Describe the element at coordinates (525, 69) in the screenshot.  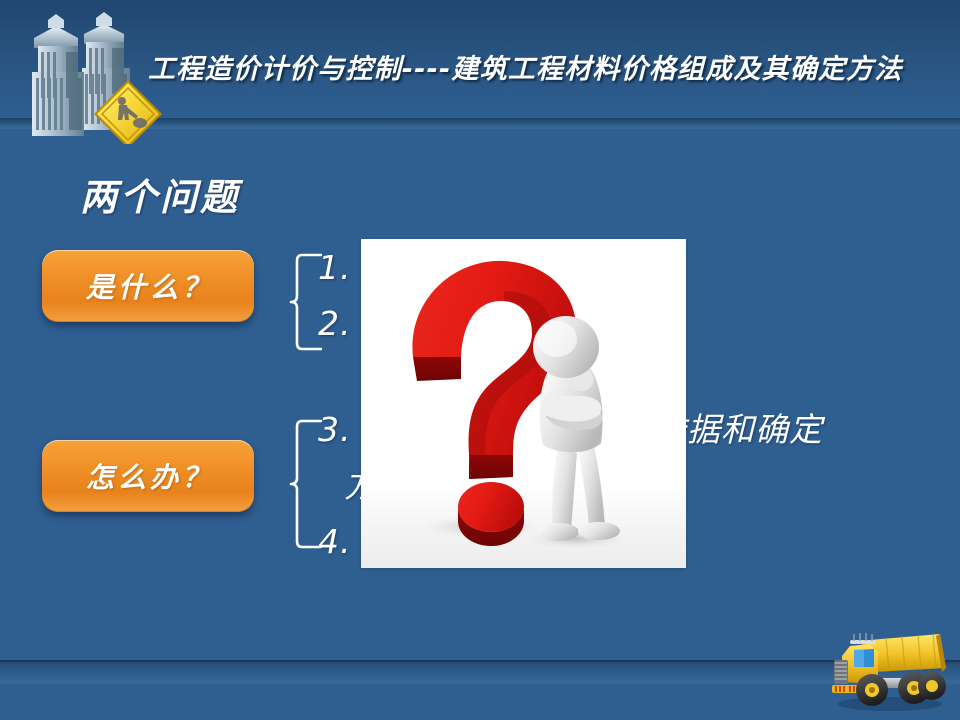
I see `page-title: 工程造价计价与控制----建筑工程材料价格组成及其确定方法` at that location.